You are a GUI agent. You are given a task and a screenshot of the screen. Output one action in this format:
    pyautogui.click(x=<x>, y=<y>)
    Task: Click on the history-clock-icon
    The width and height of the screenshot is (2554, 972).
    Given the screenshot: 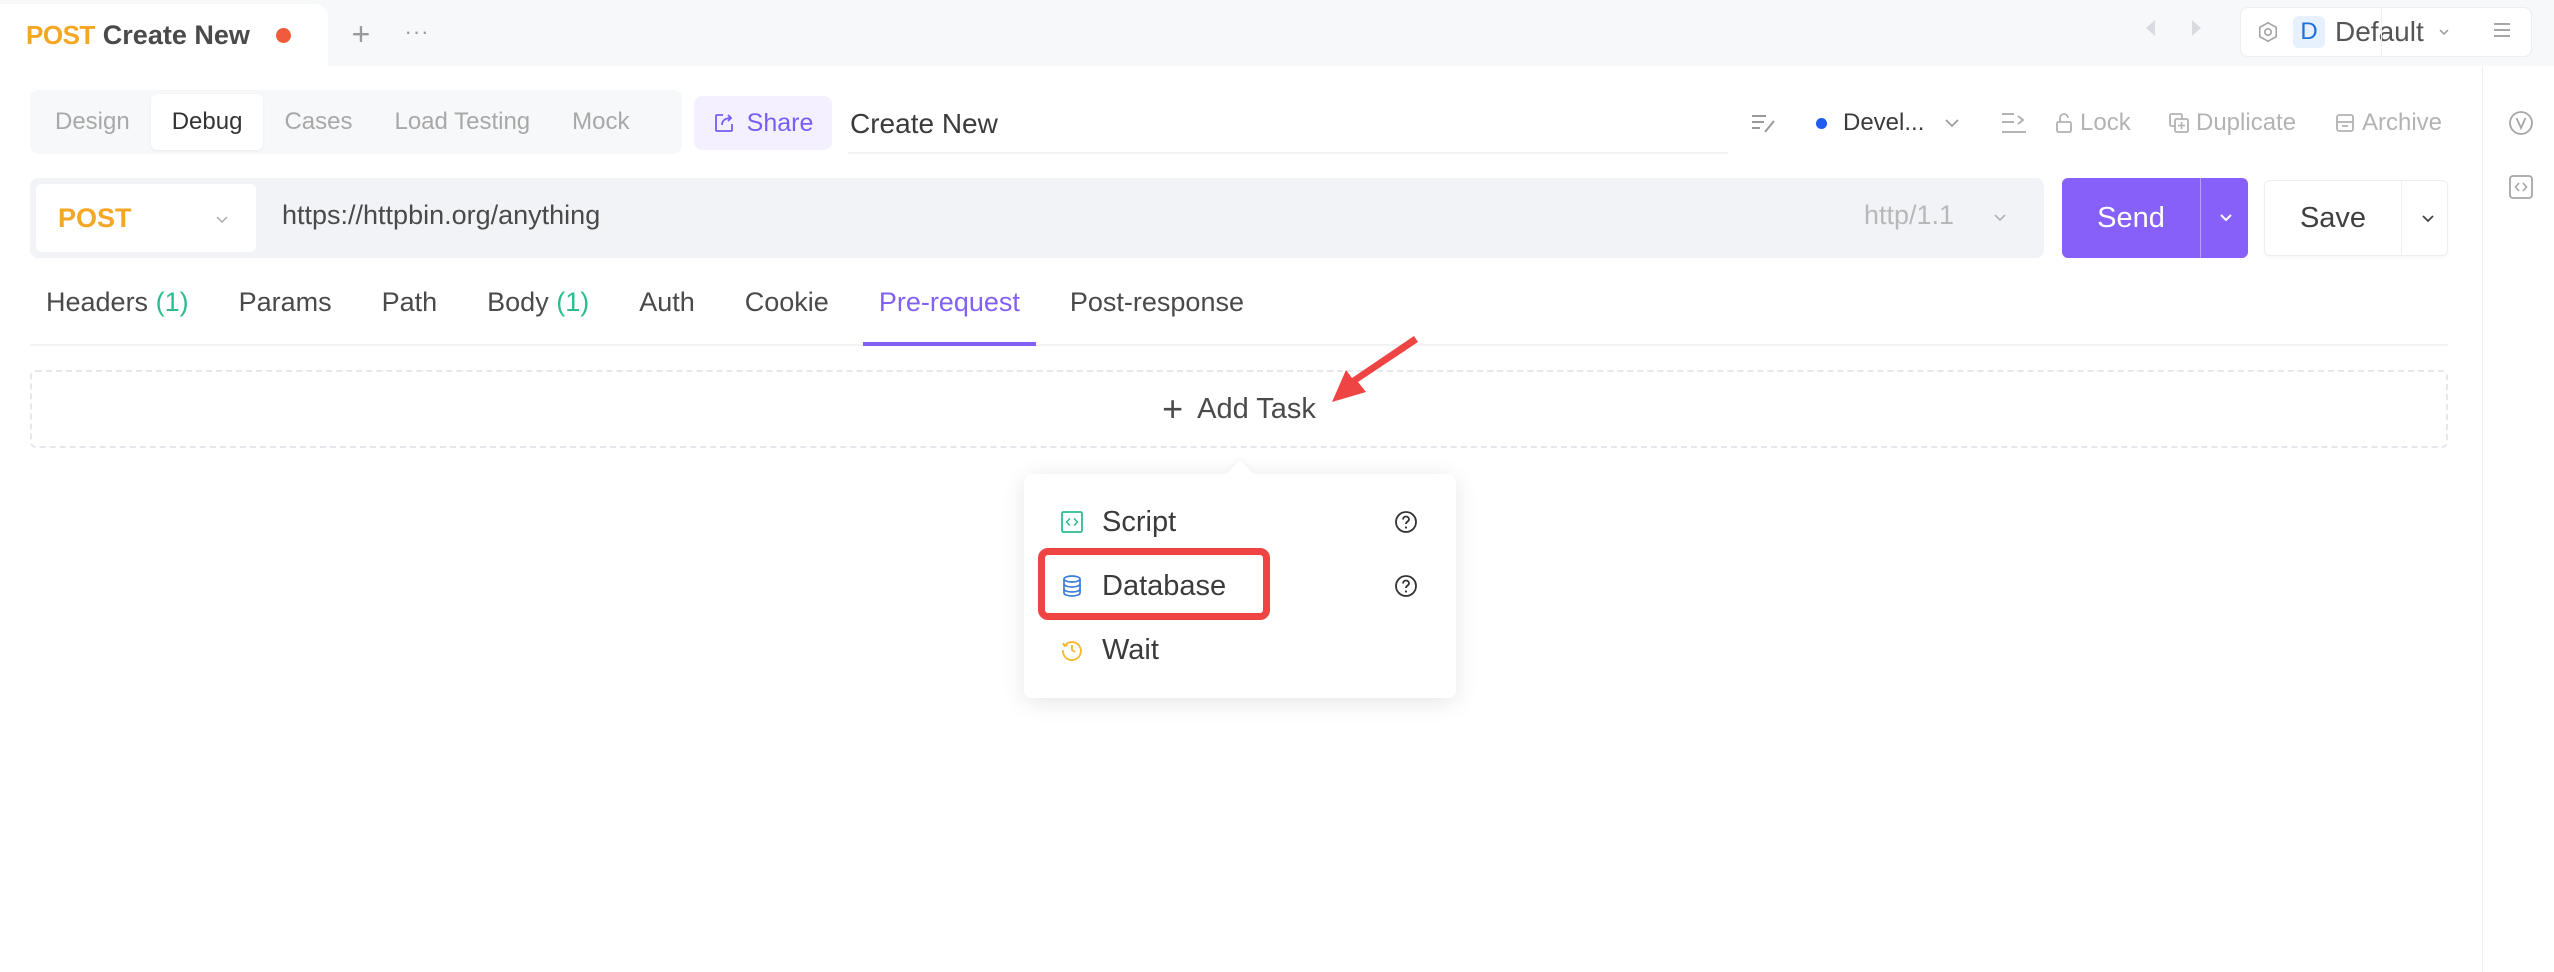 What is the action you would take?
    pyautogui.click(x=1072, y=651)
    